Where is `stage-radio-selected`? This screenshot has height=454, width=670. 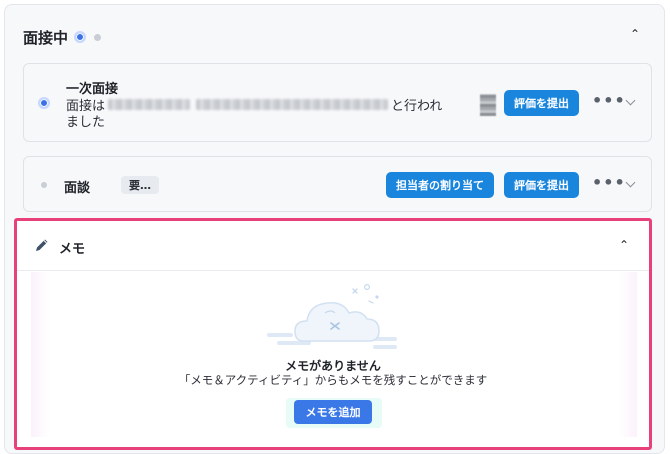
stage-radio-selected is located at coordinates (44, 103).